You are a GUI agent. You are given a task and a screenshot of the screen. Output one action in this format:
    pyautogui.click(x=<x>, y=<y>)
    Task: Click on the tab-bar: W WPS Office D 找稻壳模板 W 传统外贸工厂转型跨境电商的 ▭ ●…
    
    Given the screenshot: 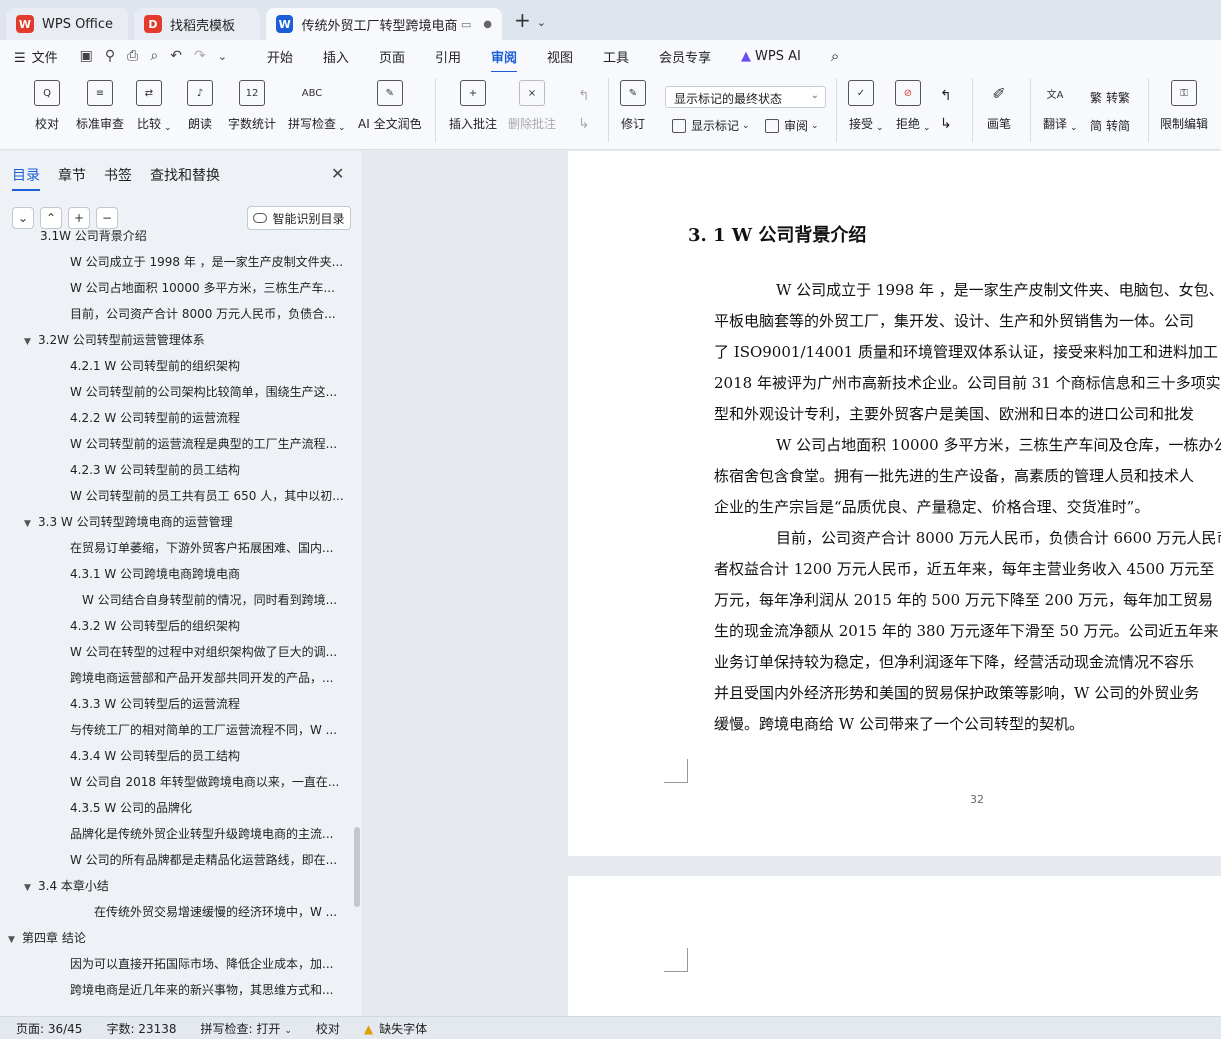 What is the action you would take?
    pyautogui.click(x=610, y=20)
    